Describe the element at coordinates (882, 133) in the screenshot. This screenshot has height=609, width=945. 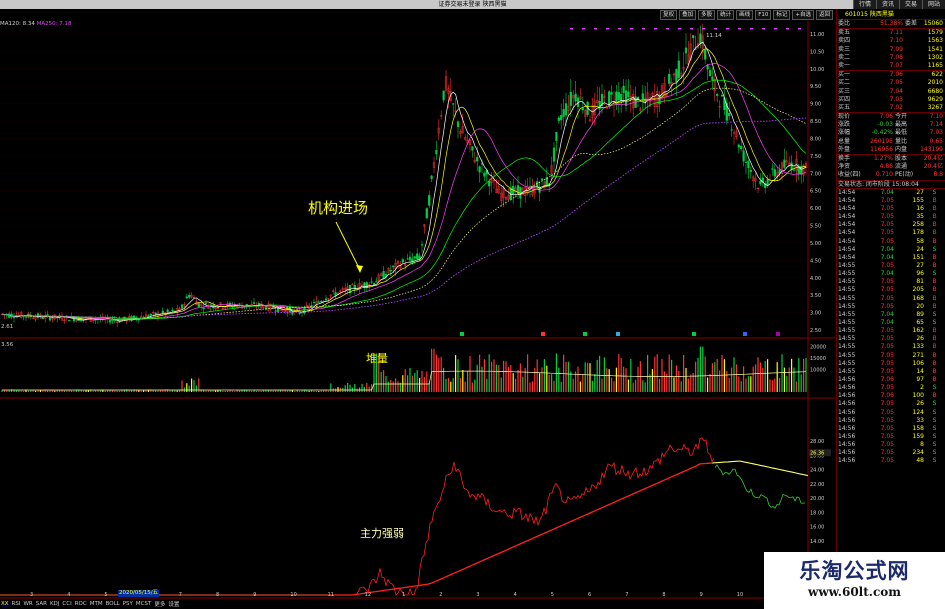
I see `quote-value: -0.42%` at that location.